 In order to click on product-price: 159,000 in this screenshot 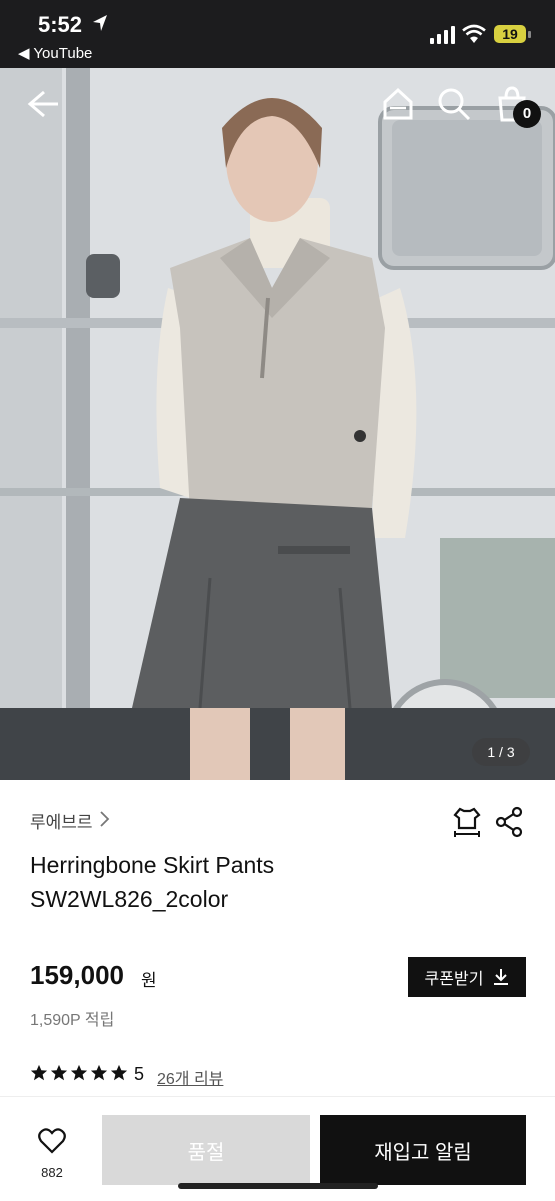, I will do `click(77, 975)`.